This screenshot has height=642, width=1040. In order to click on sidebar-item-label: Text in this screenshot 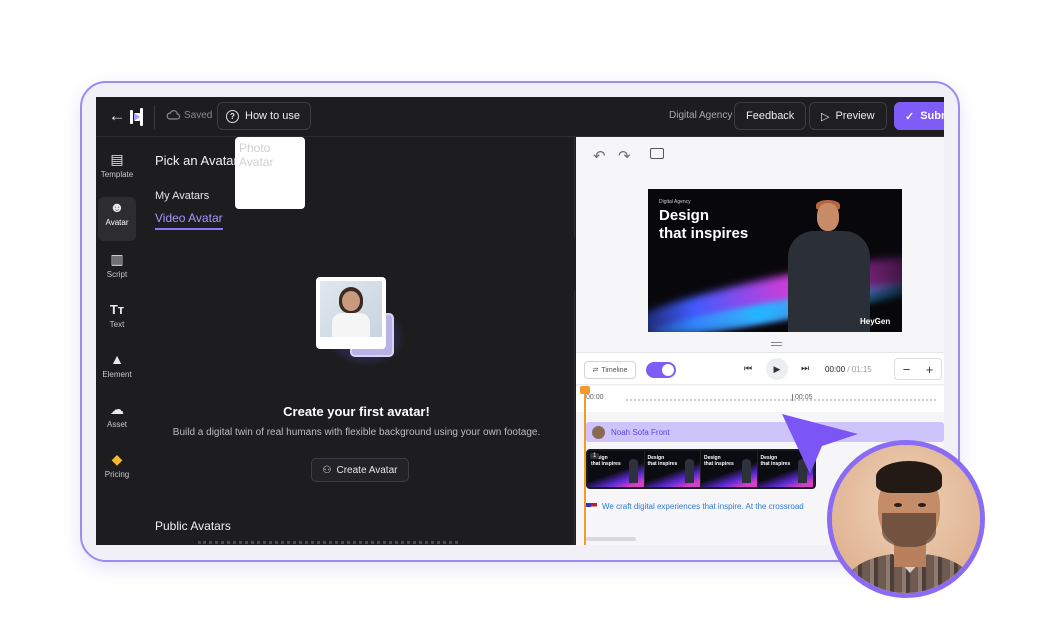, I will do `click(117, 324)`.